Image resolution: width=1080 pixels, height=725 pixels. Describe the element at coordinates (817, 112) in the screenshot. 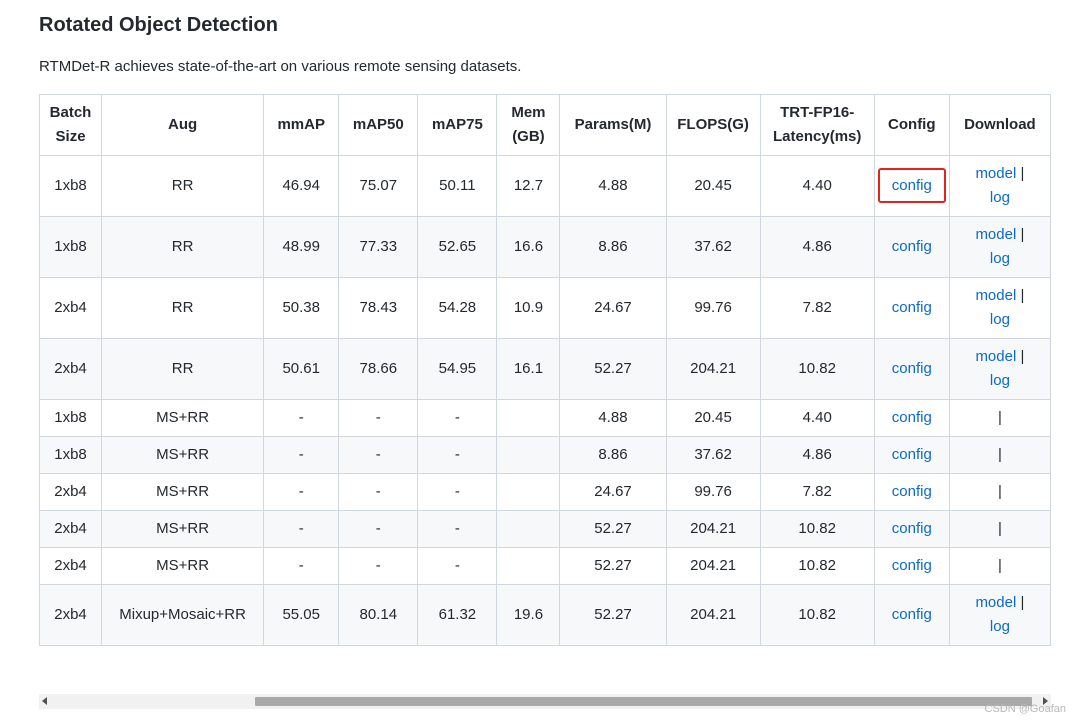

I see `header-label: TRT-FP16-` at that location.